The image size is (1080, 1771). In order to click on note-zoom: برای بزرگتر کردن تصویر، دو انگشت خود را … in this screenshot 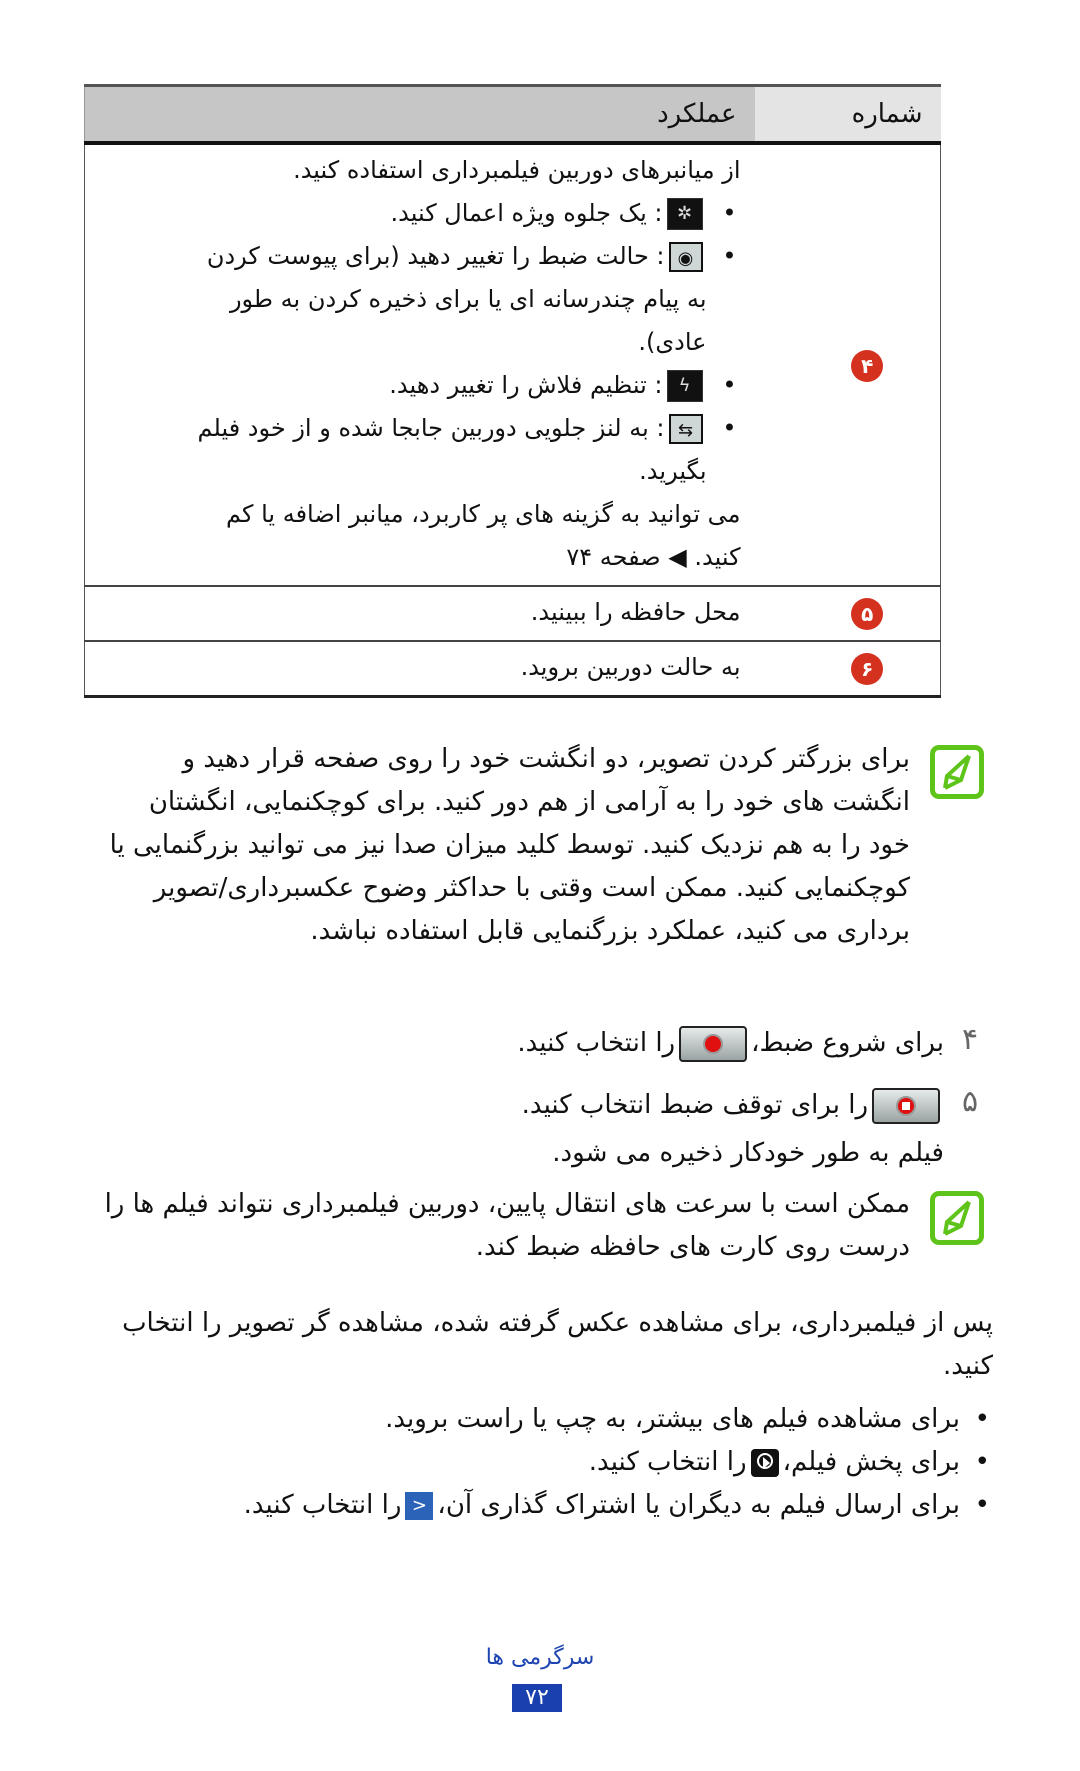, I will do `click(509, 845)`.